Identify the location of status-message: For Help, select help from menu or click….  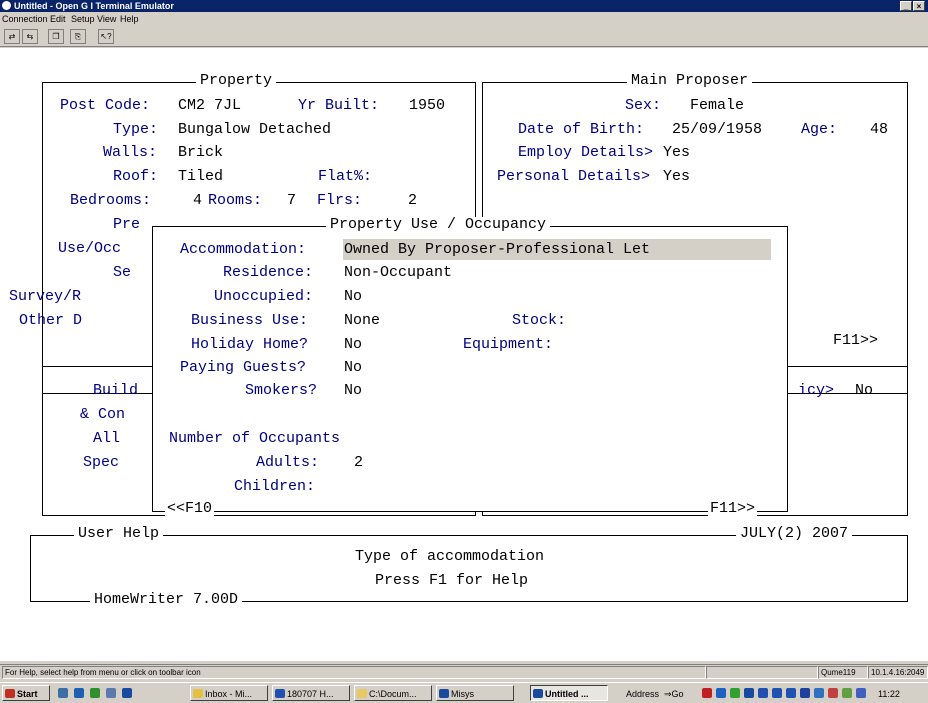
(354, 672).